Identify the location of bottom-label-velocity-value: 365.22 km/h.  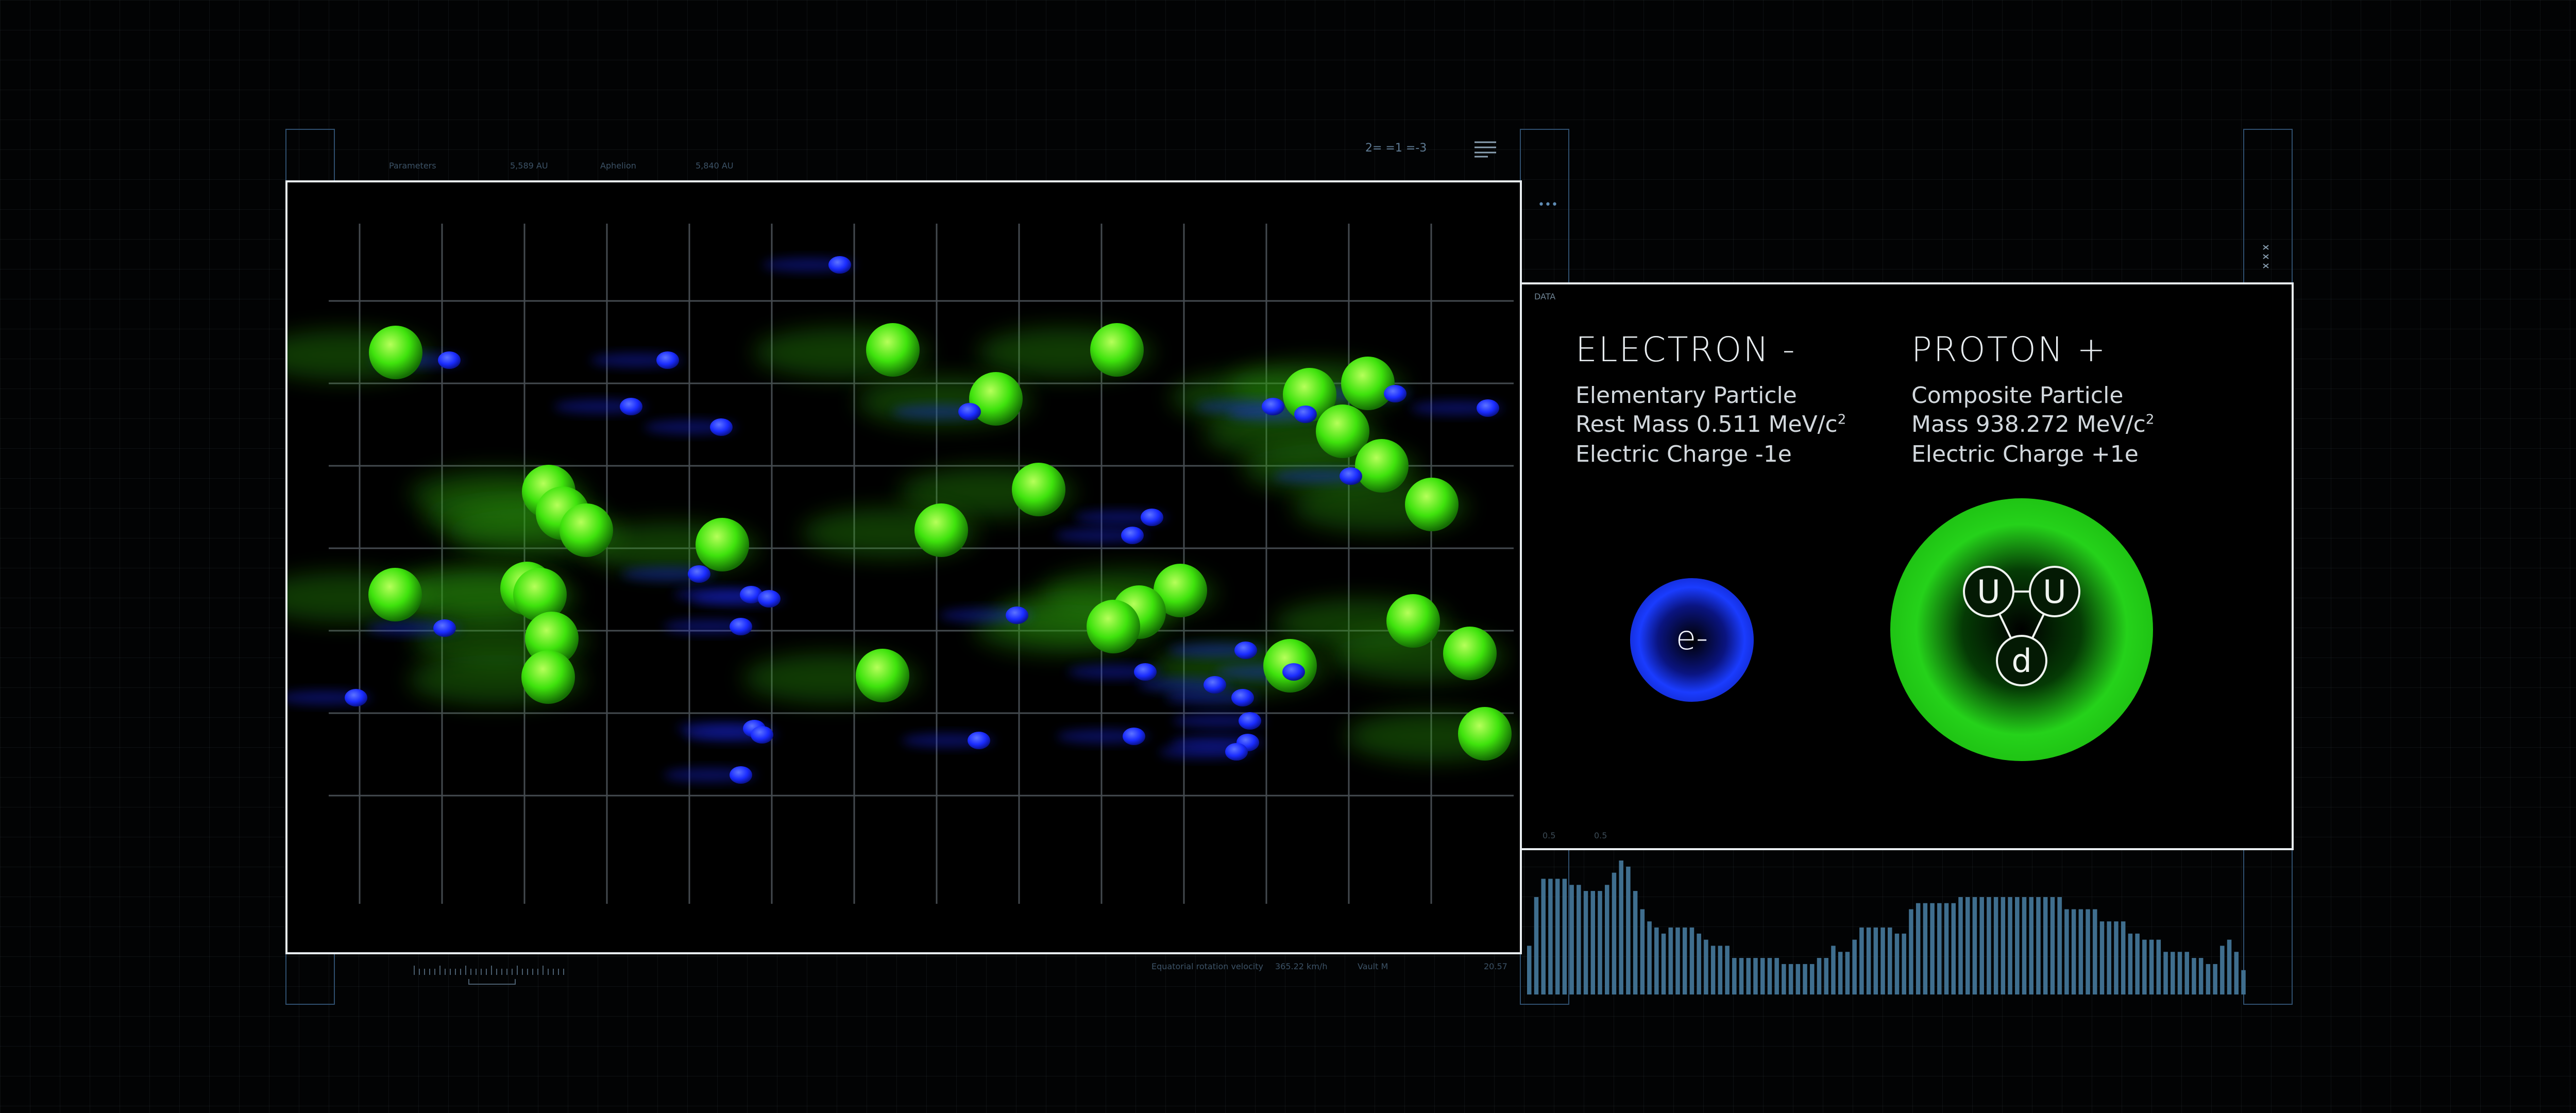
(1301, 966).